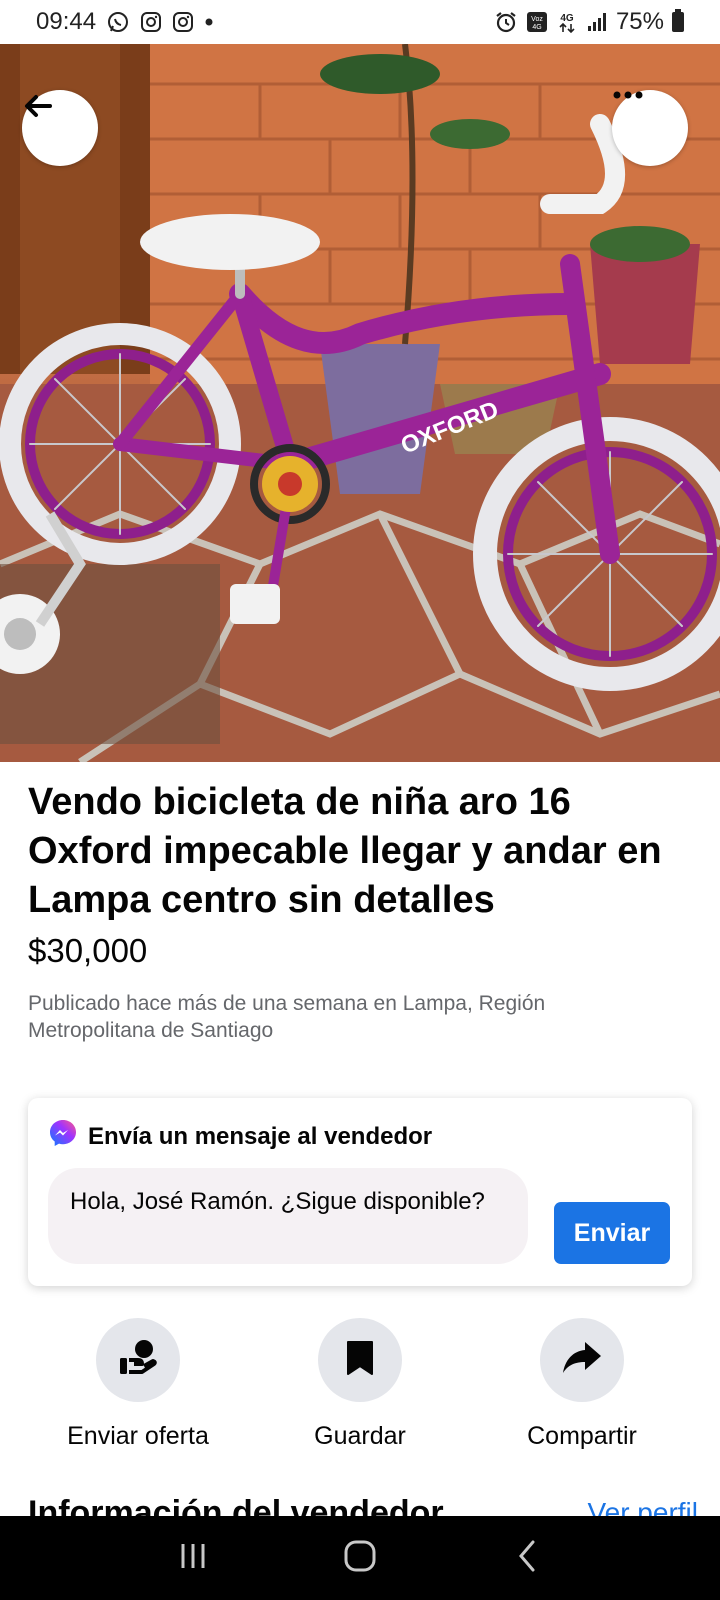 Image resolution: width=720 pixels, height=1600 pixels. I want to click on save-icon-circle, so click(360, 1360).